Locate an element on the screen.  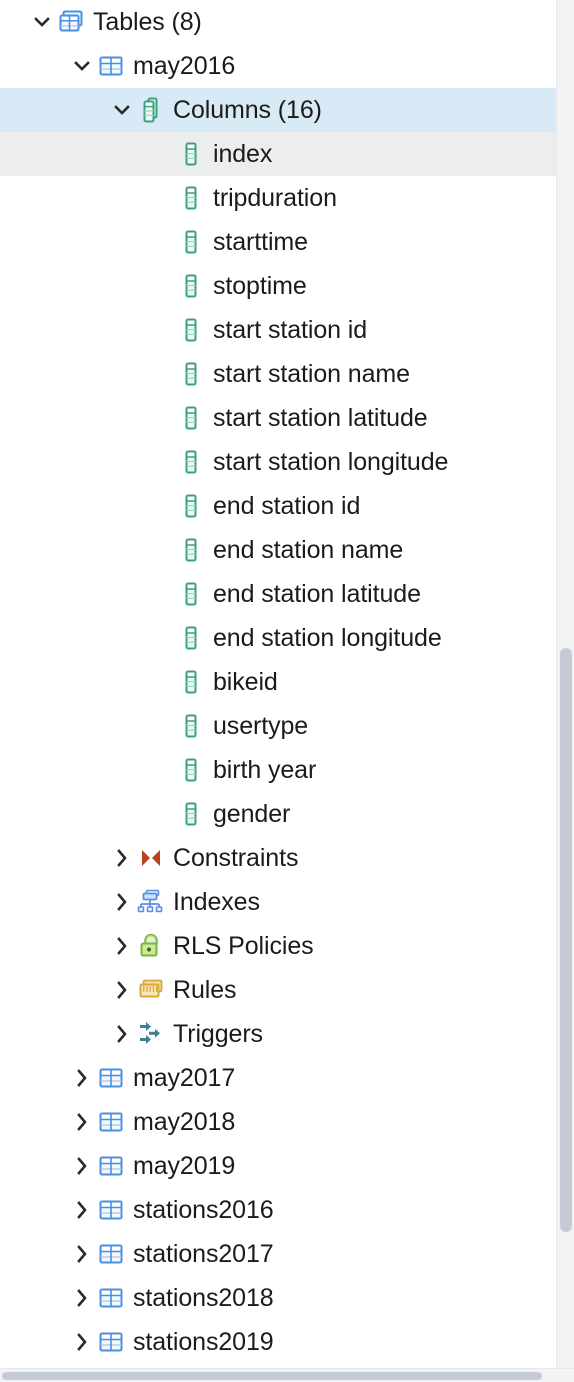
tree-row: start station latitude is located at coordinates (278, 418).